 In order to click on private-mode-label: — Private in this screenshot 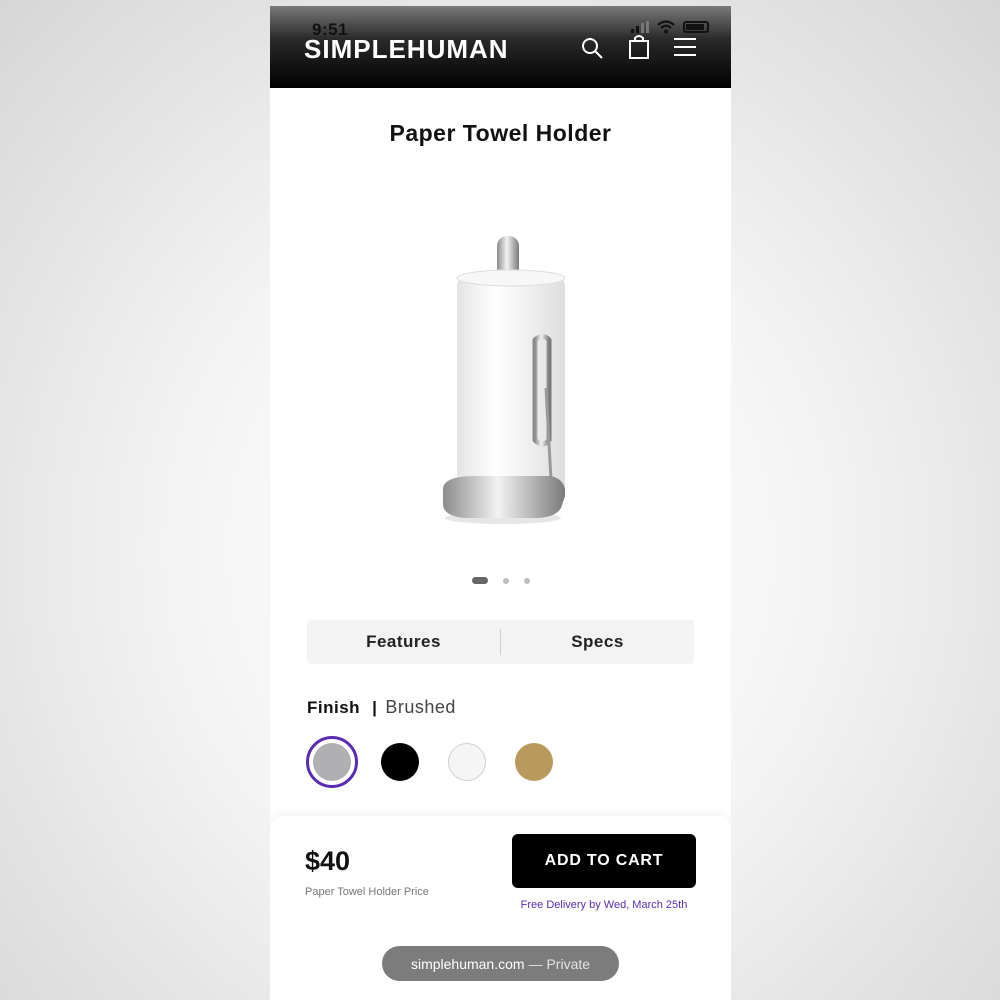, I will do `click(559, 963)`.